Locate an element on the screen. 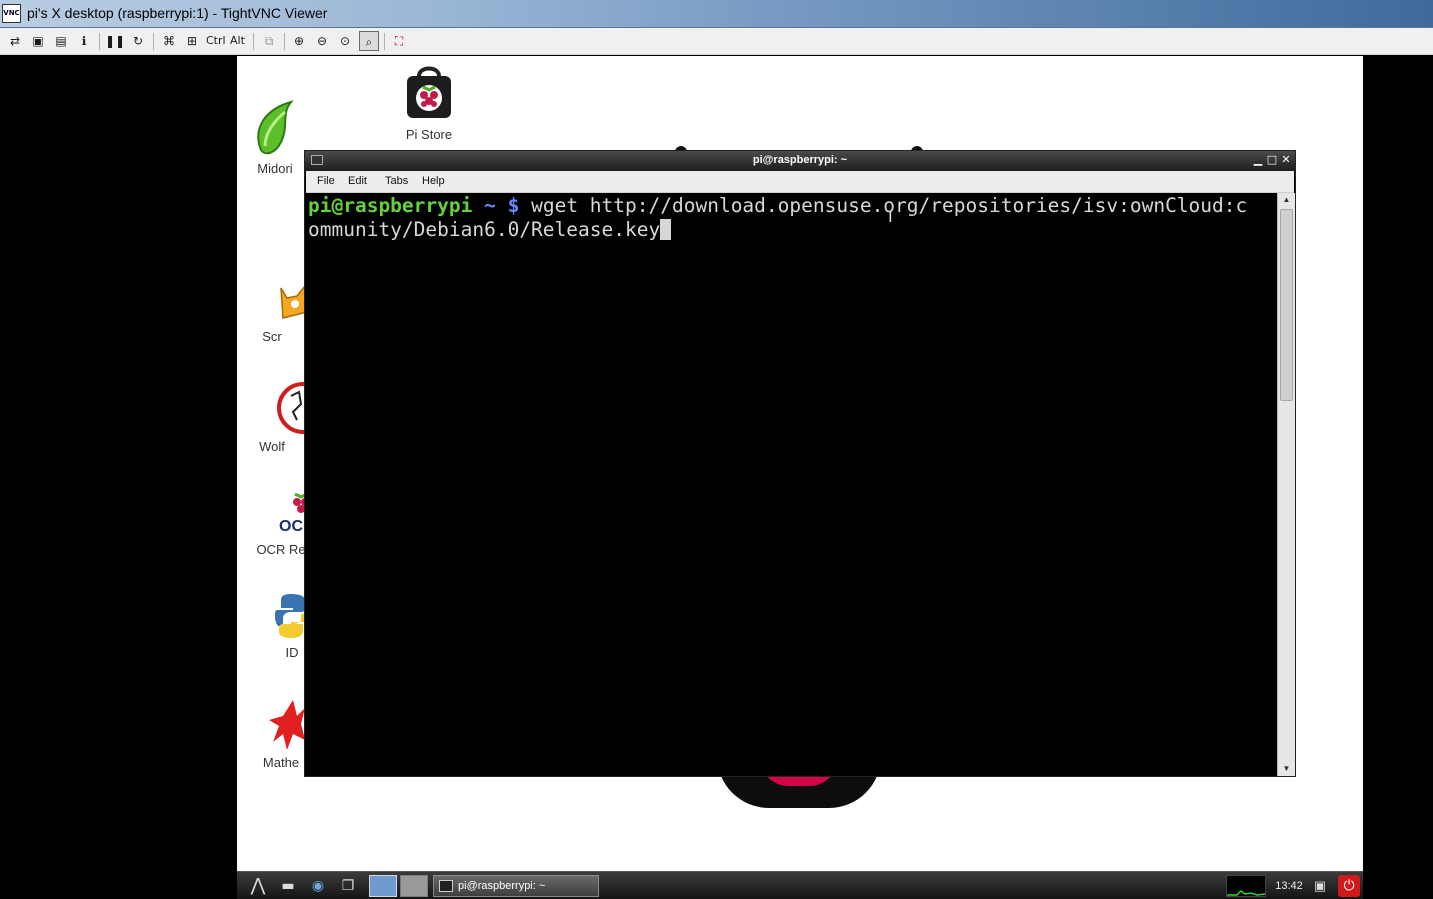 This screenshot has width=1433, height=899. refresh-icon: ↻ is located at coordinates (138, 41).